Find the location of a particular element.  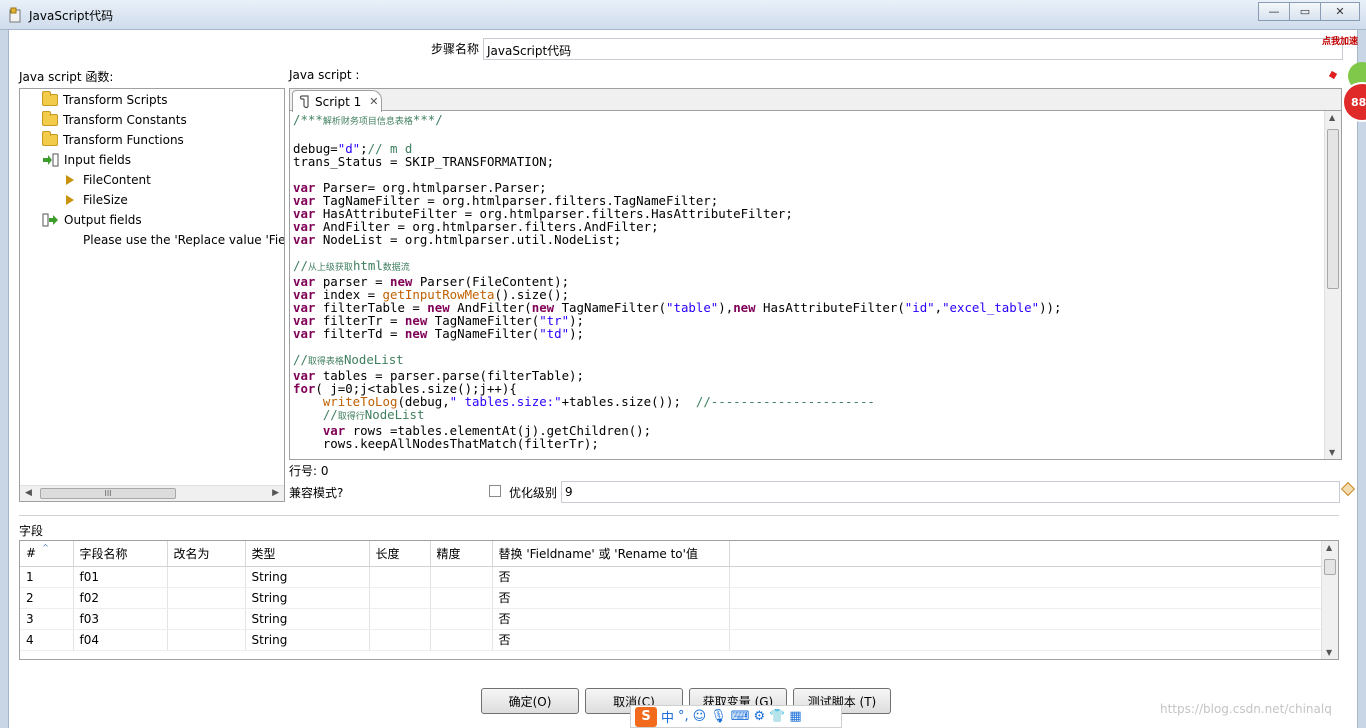

skin-icon: 👕 is located at coordinates (777, 716).